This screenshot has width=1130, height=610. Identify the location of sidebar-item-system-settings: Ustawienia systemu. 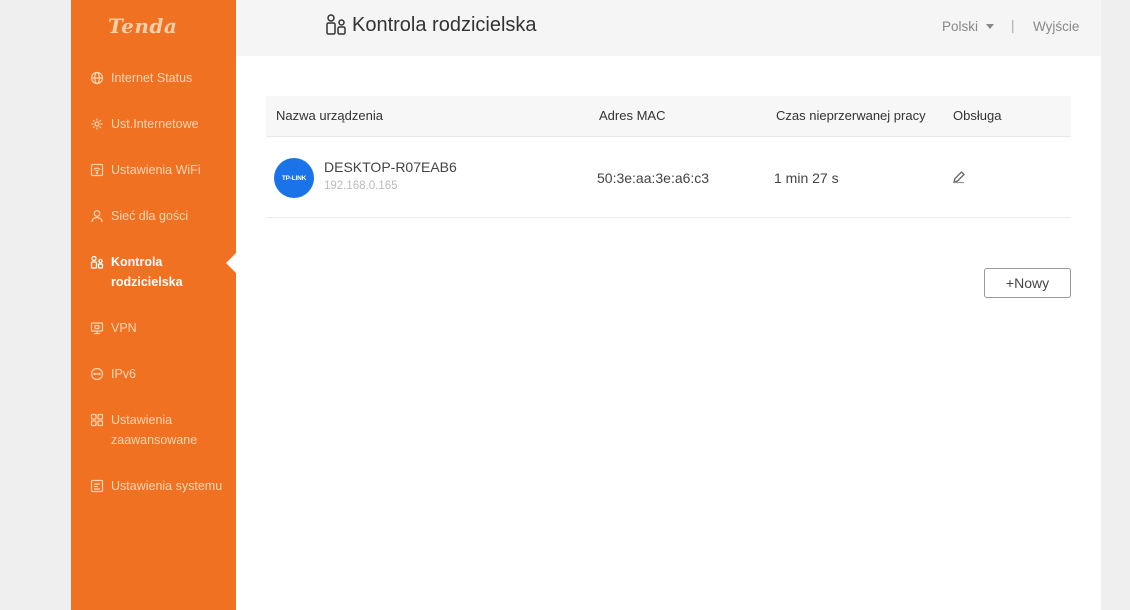
(160, 486).